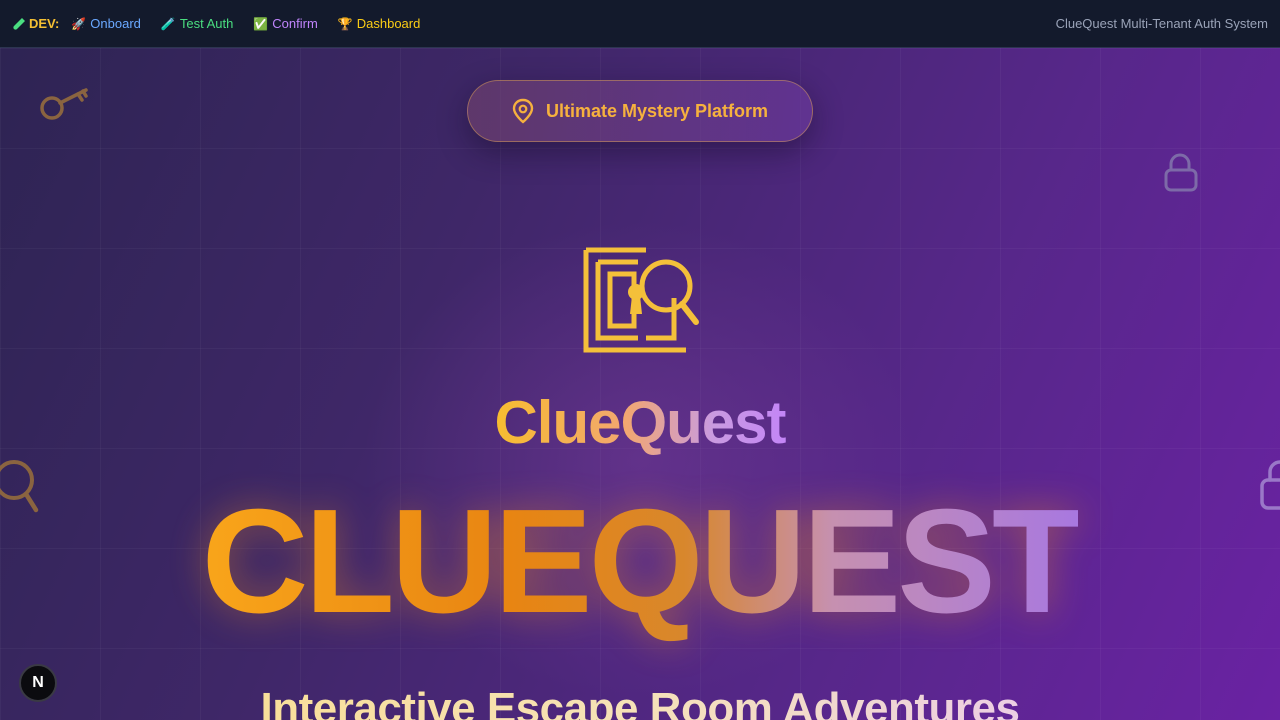  I want to click on badge-text: Ultimate Mystery Platform, so click(657, 110).